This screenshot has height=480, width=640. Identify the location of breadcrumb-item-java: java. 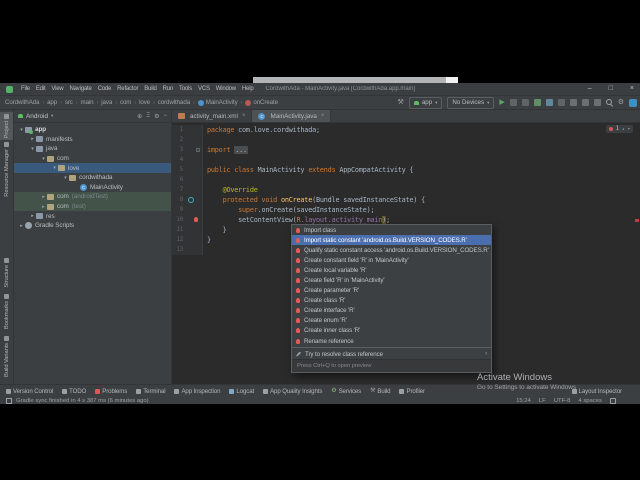
(106, 102).